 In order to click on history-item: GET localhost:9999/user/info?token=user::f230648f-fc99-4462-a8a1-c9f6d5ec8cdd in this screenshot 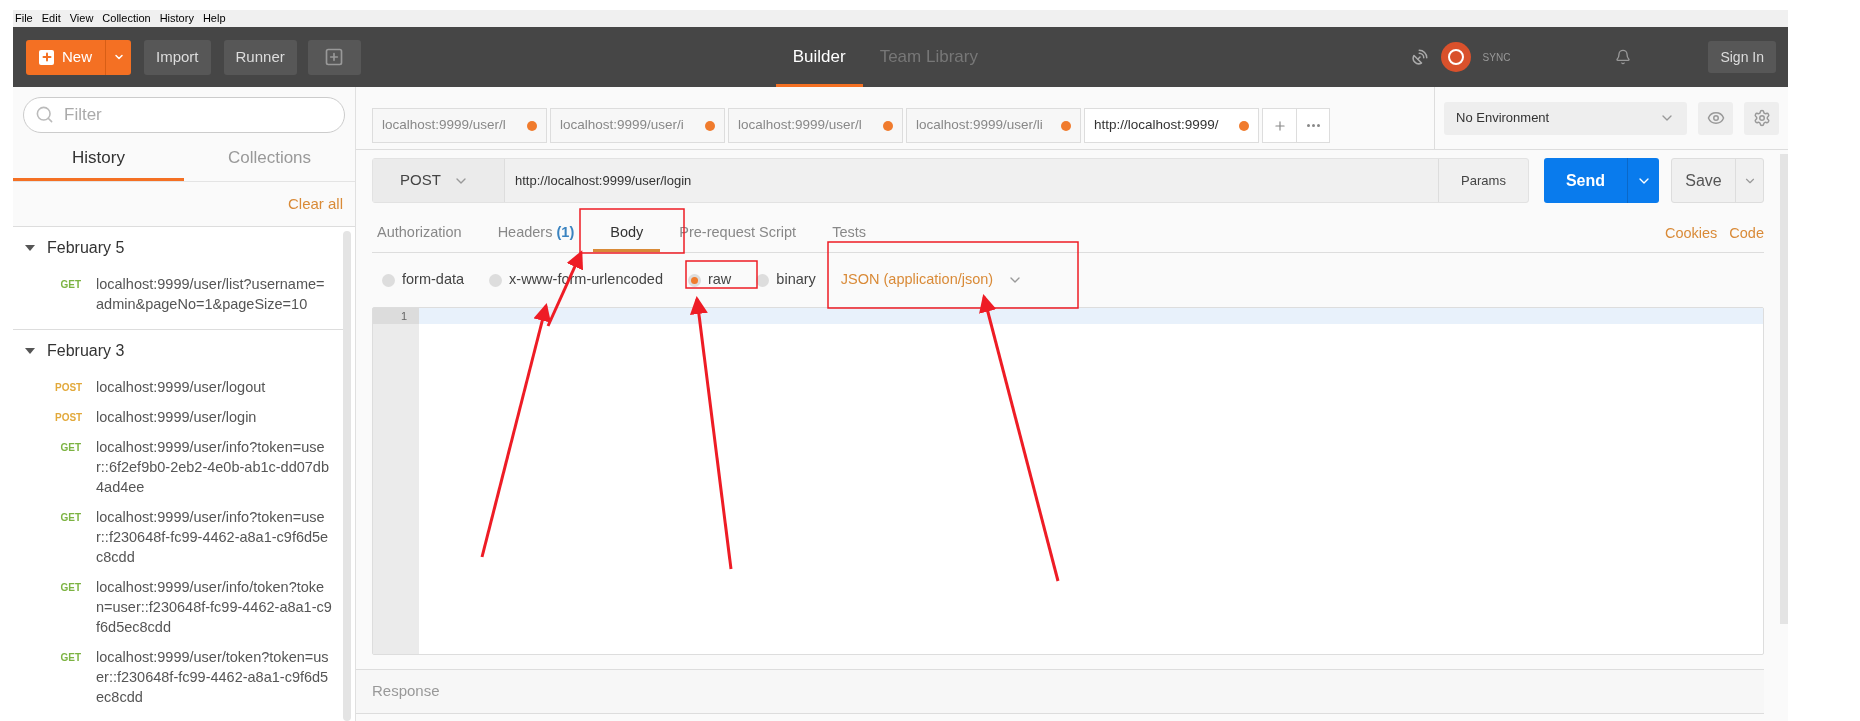, I will do `click(178, 537)`.